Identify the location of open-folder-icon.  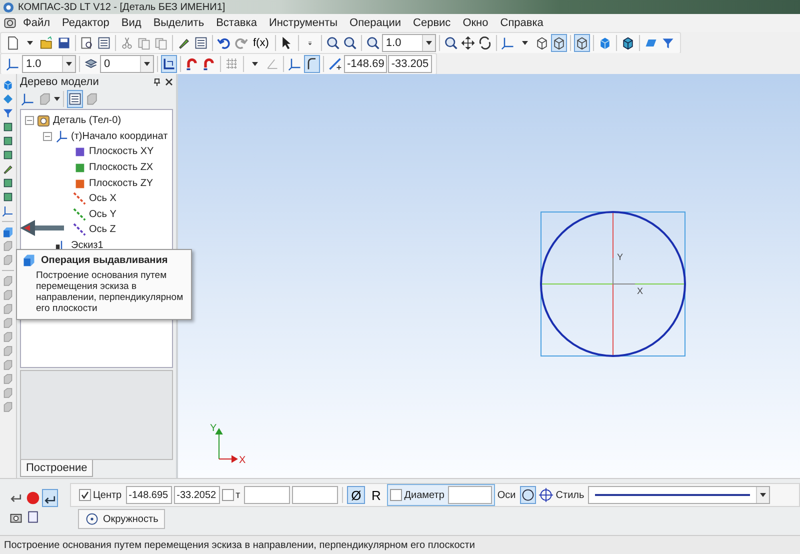
(47, 43).